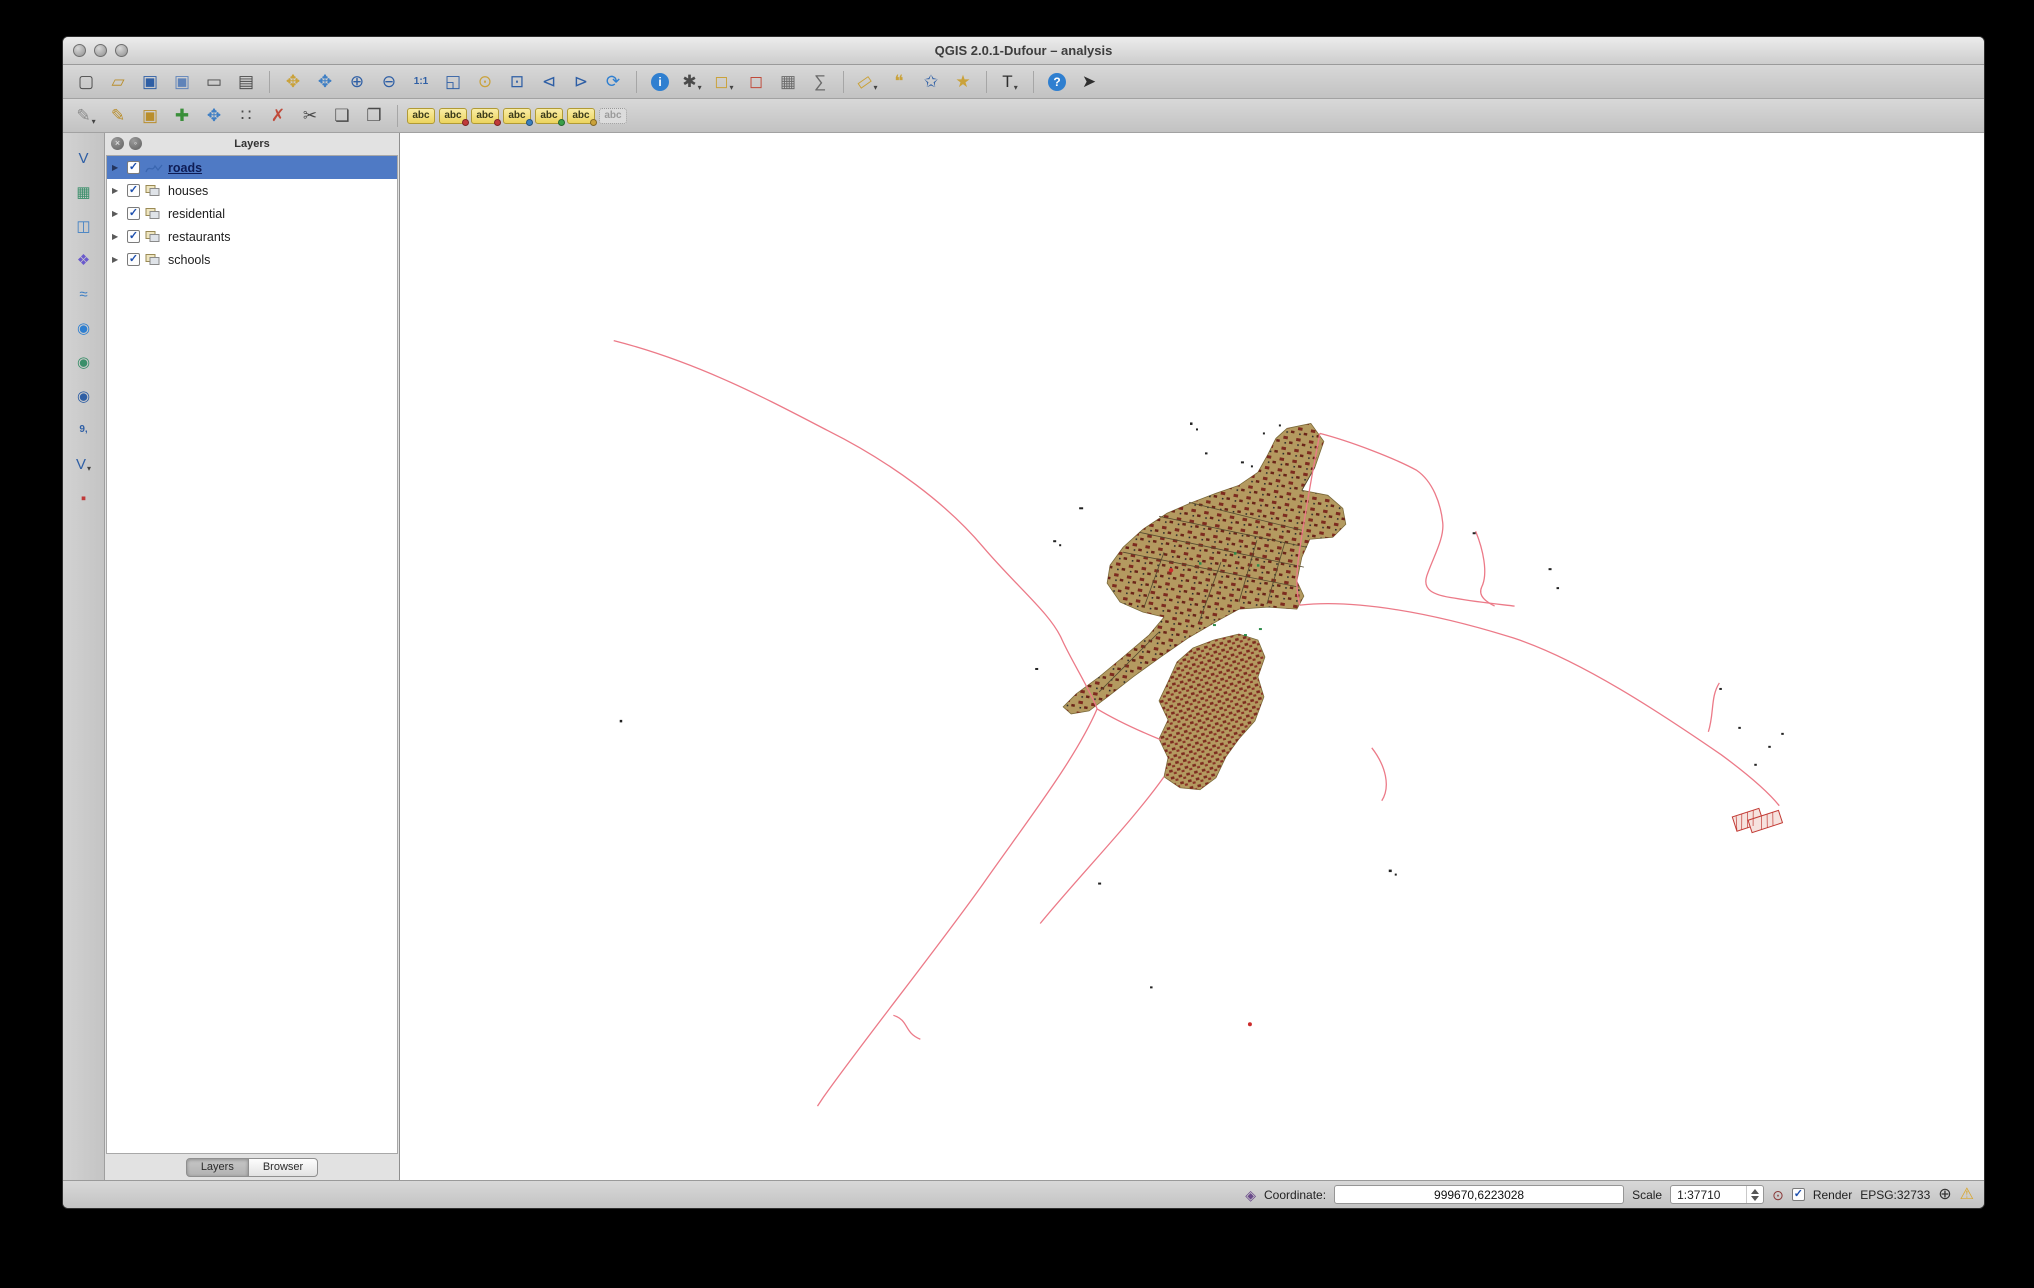 This screenshot has height=1288, width=2034. What do you see at coordinates (613, 82) in the screenshot?
I see `refresh-map-button: ⟳` at bounding box center [613, 82].